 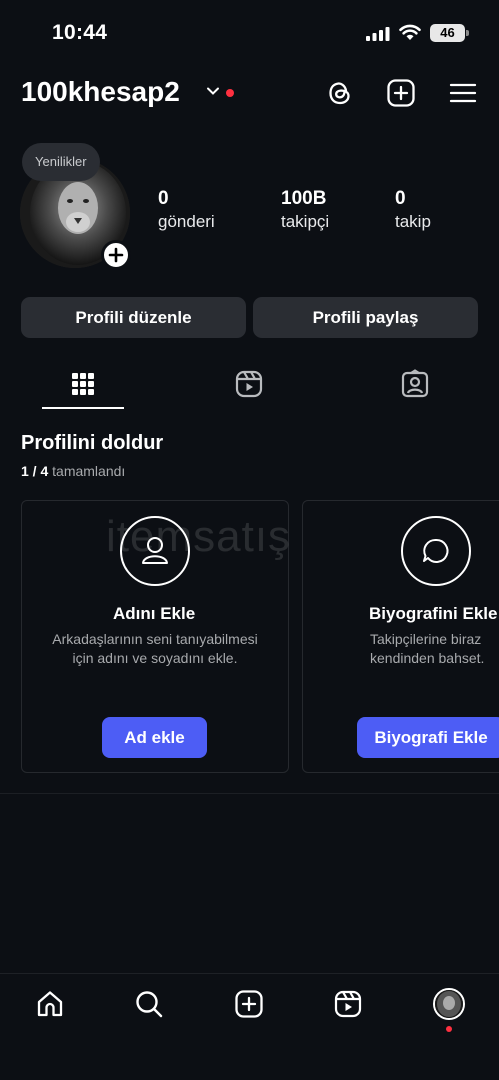 I want to click on followers-label: takipçi, so click(x=305, y=222).